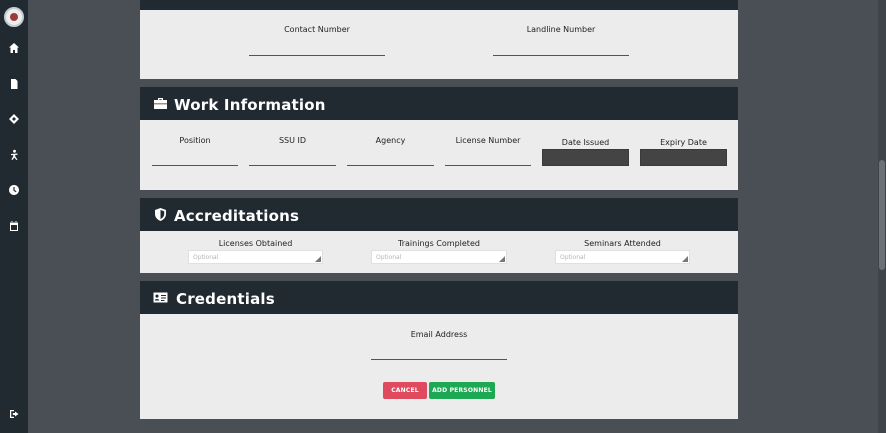  Describe the element at coordinates (390, 140) in the screenshot. I see `agency-label: Agency` at that location.